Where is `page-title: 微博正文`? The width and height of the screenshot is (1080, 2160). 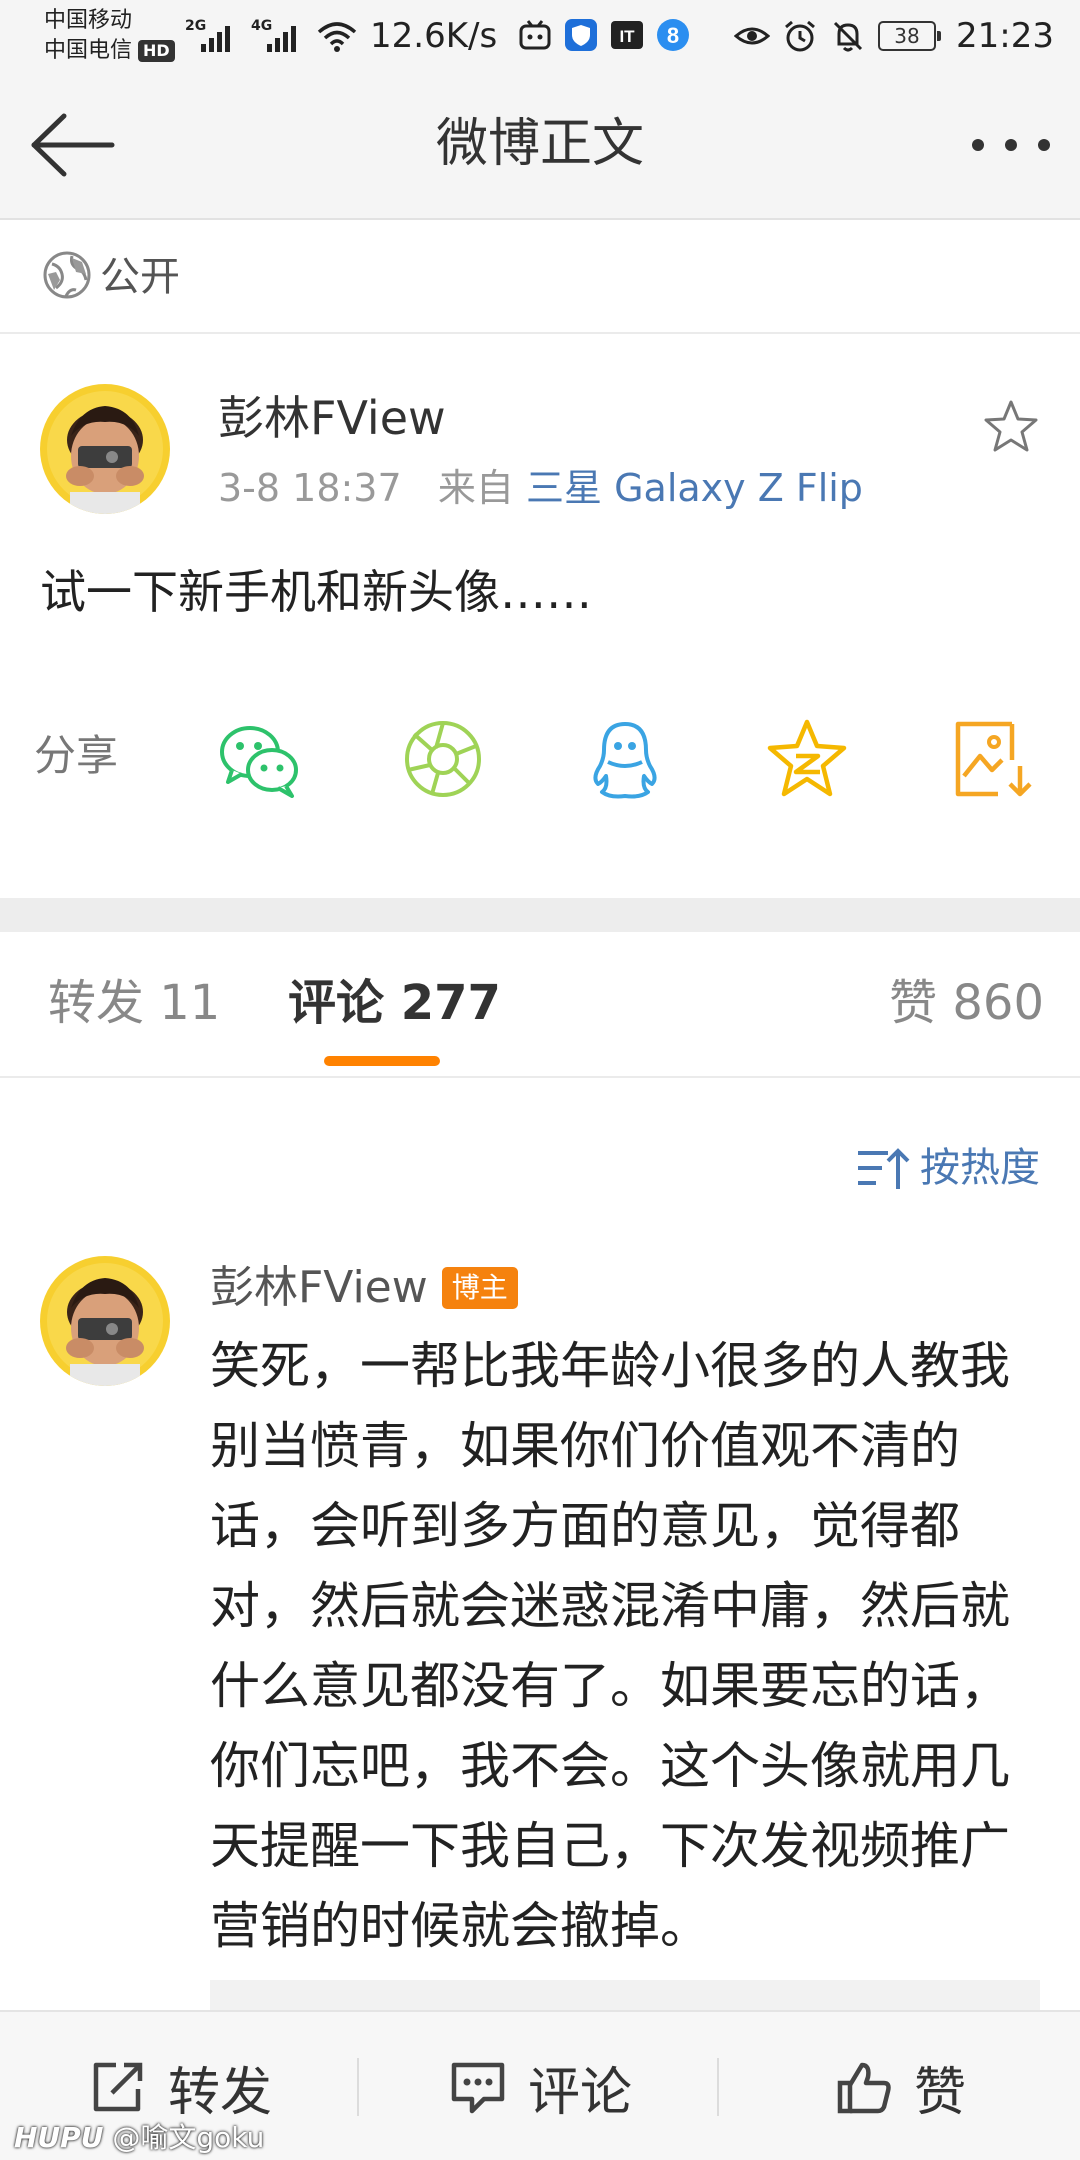
page-title: 微博正文 is located at coordinates (539, 144).